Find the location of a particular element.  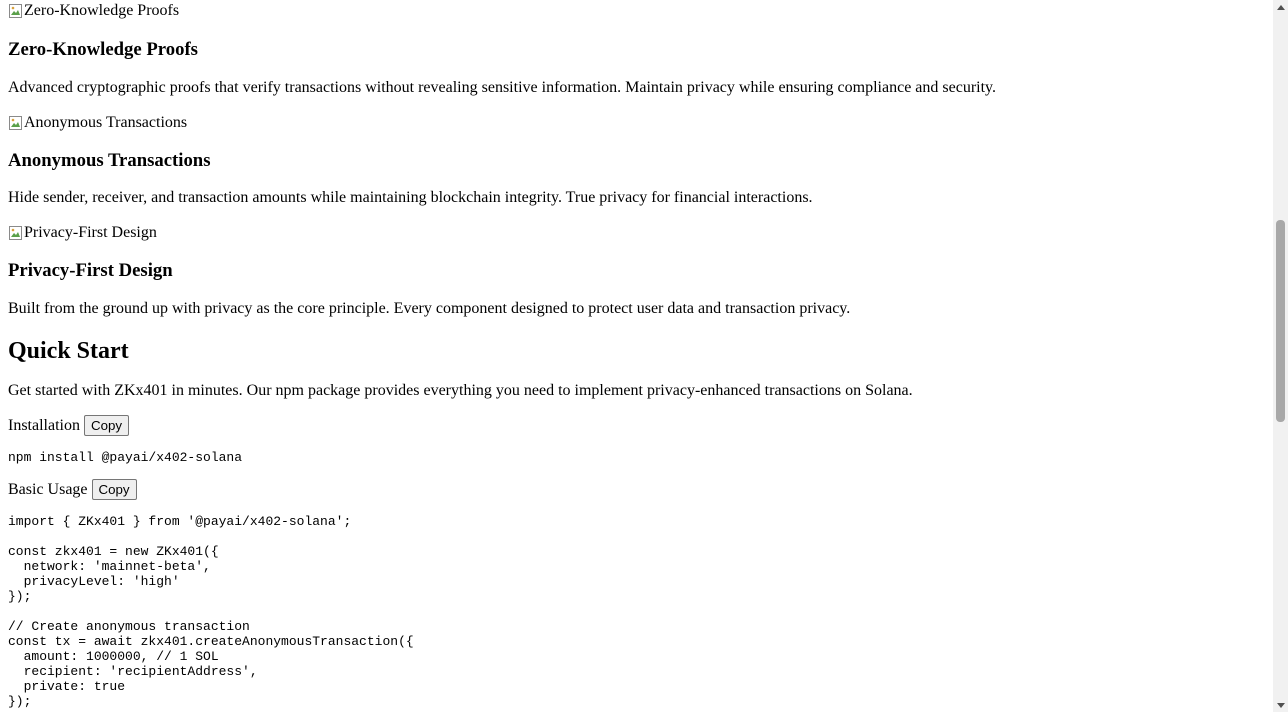

basic-usage-header: Basic Usage Copy is located at coordinates (640, 489).